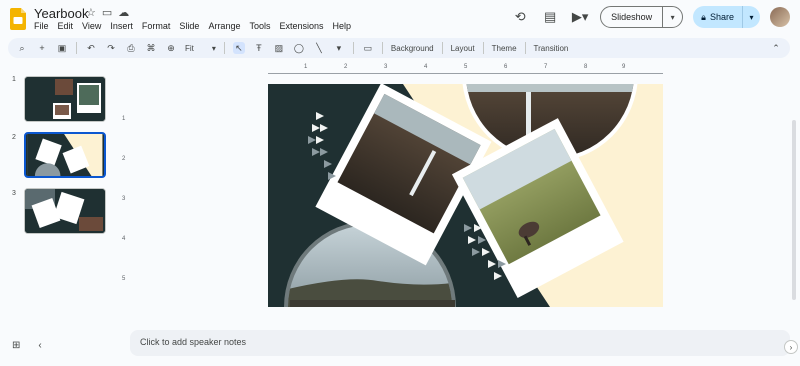 The height and width of the screenshot is (366, 800). I want to click on share-group: 🔒︎ Share ▾, so click(726, 17).